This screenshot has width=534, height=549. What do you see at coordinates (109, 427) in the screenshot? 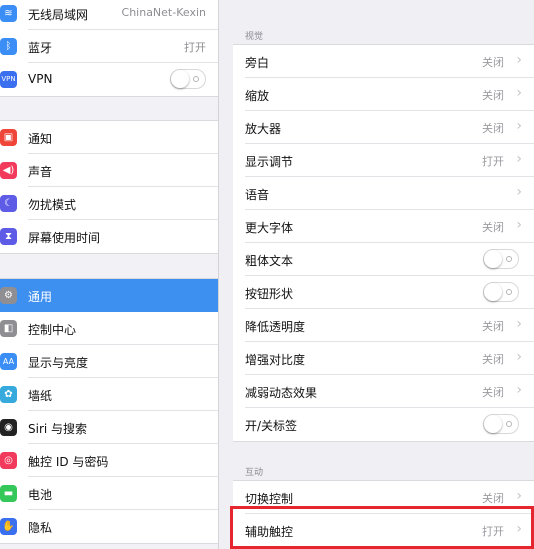
I see `sidebar-item-siri: ◉ Siri 与搜索` at bounding box center [109, 427].